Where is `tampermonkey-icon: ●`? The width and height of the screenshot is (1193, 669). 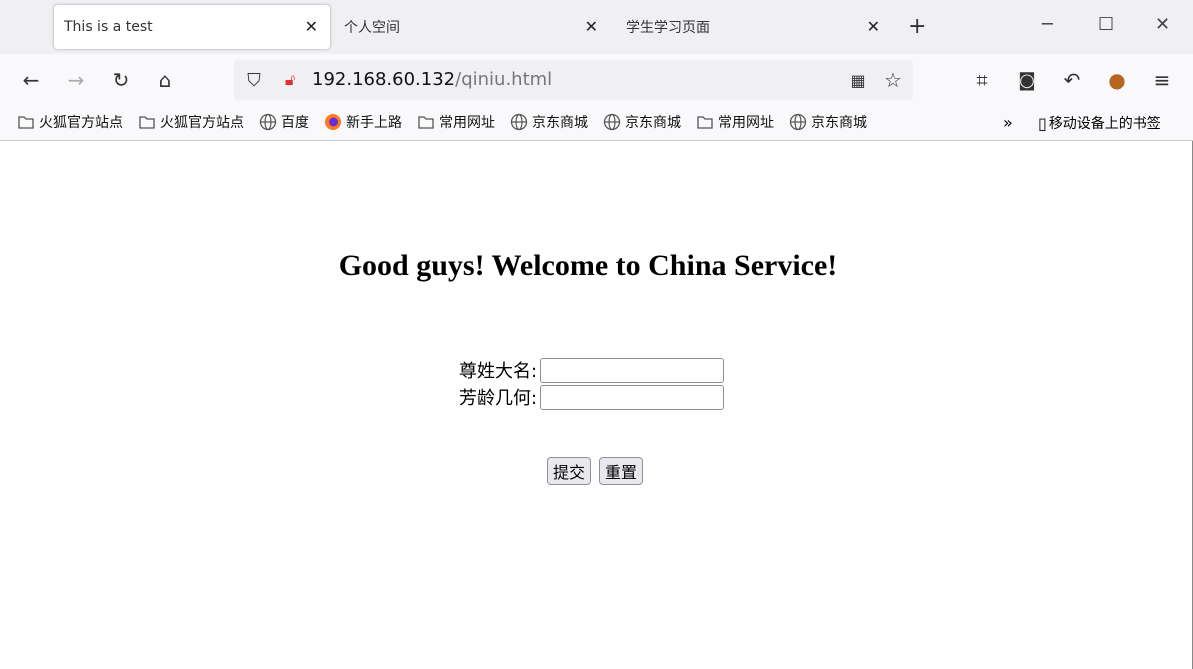
tampermonkey-icon: ● is located at coordinates (1117, 80).